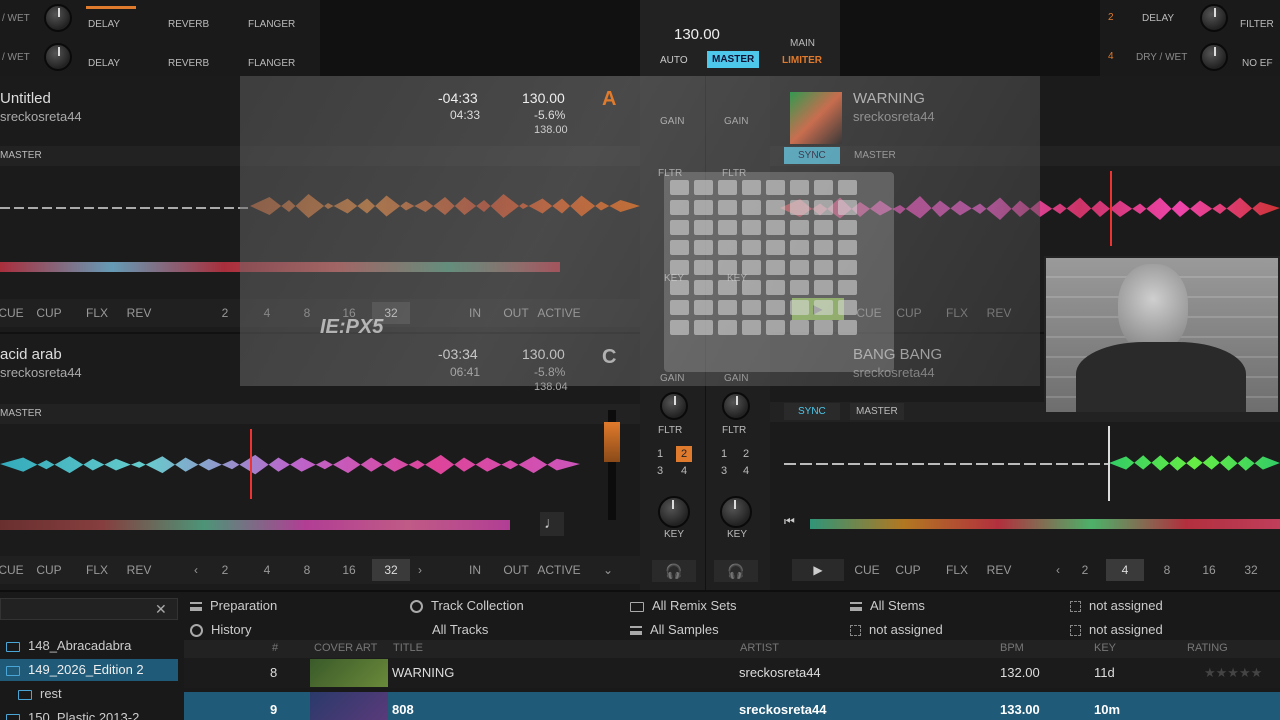  What do you see at coordinates (391, 313) in the screenshot?
I see `deck-a-loop-32: 32` at bounding box center [391, 313].